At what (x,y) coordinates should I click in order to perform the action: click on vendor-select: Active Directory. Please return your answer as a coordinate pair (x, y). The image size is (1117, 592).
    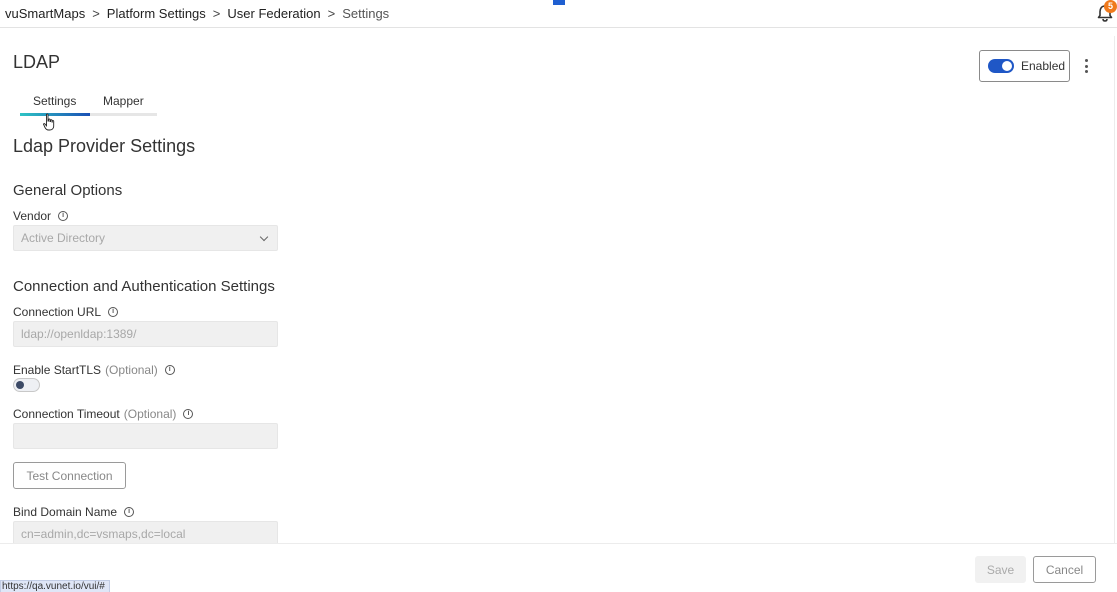
    Looking at the image, I should click on (145, 238).